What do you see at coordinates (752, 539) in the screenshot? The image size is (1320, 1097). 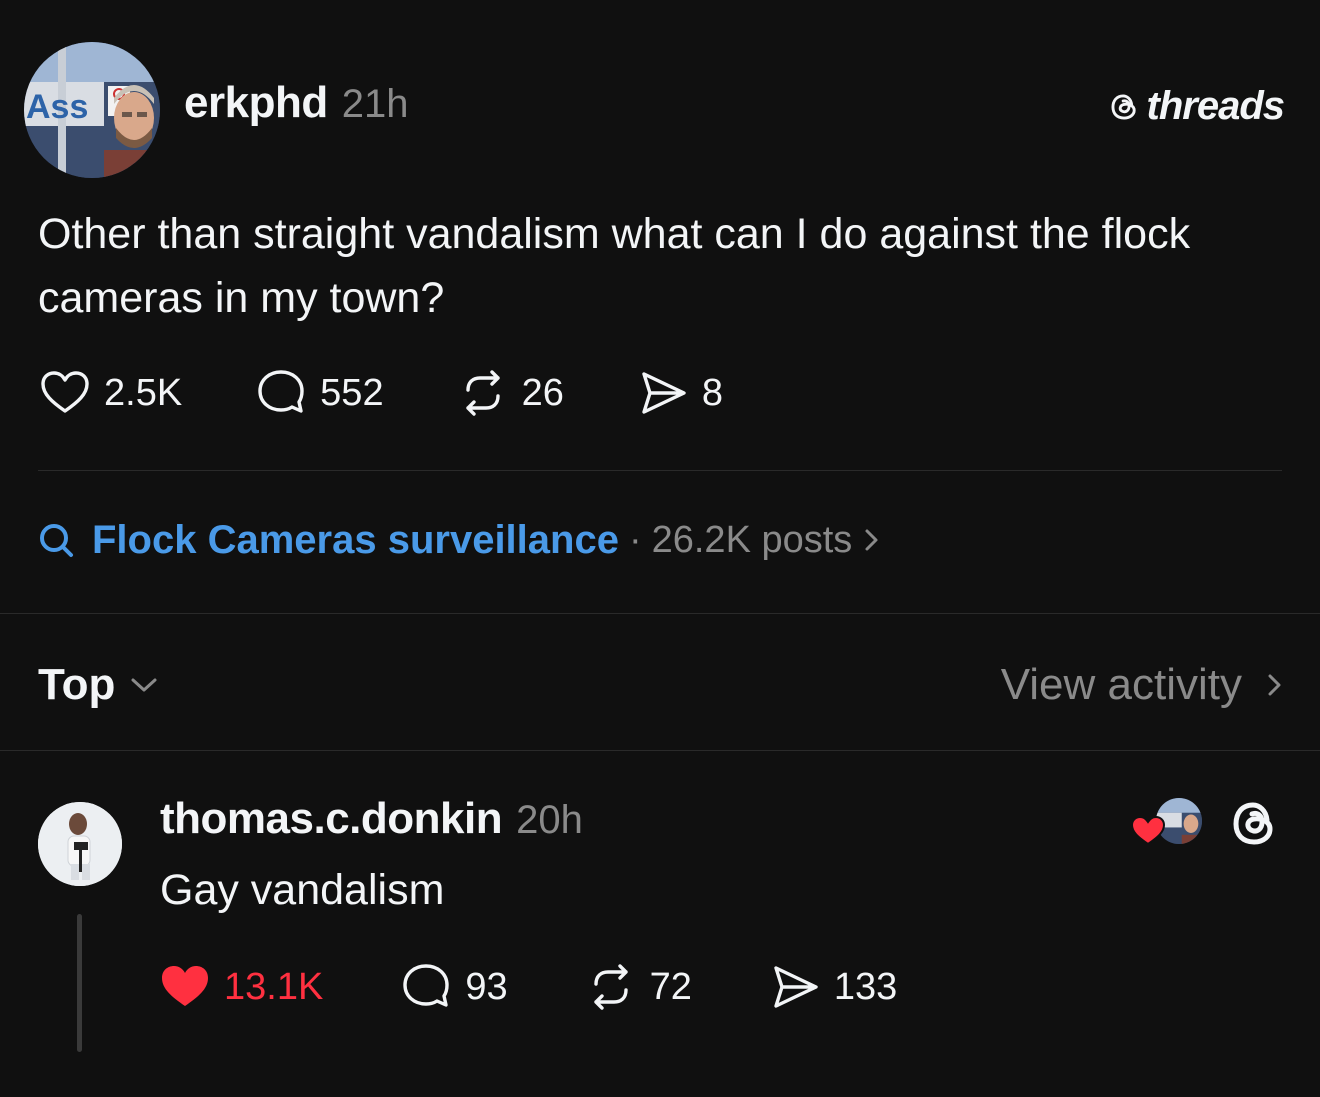 I see `topic-post-count: 26.2K posts` at bounding box center [752, 539].